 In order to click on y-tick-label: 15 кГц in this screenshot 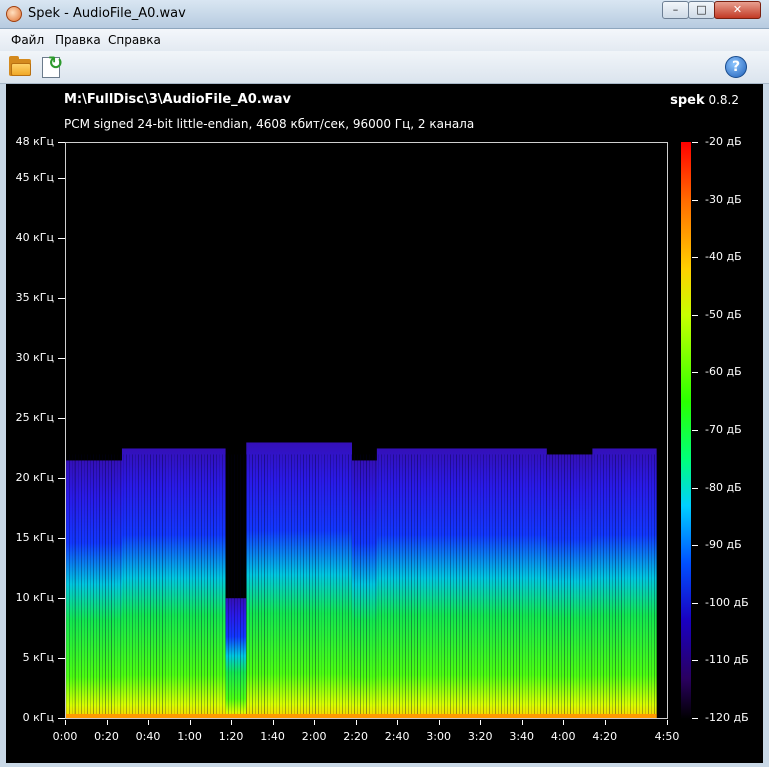, I will do `click(34, 537)`.